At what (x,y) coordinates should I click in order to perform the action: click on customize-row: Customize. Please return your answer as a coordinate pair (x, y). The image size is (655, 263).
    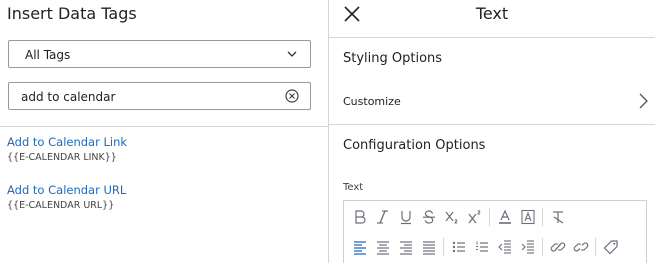
    Looking at the image, I should click on (492, 101).